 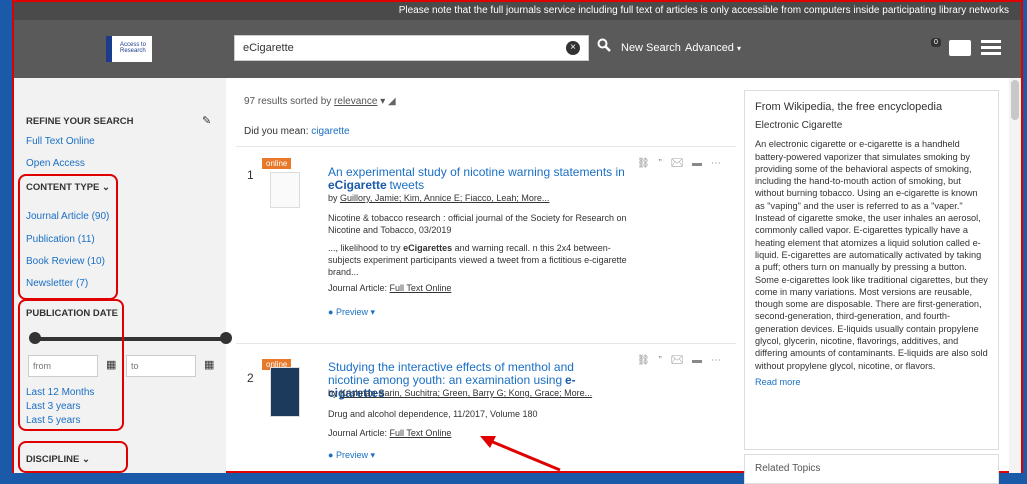 What do you see at coordinates (60, 141) in the screenshot?
I see `full-text-online-filter: Full Text Online` at bounding box center [60, 141].